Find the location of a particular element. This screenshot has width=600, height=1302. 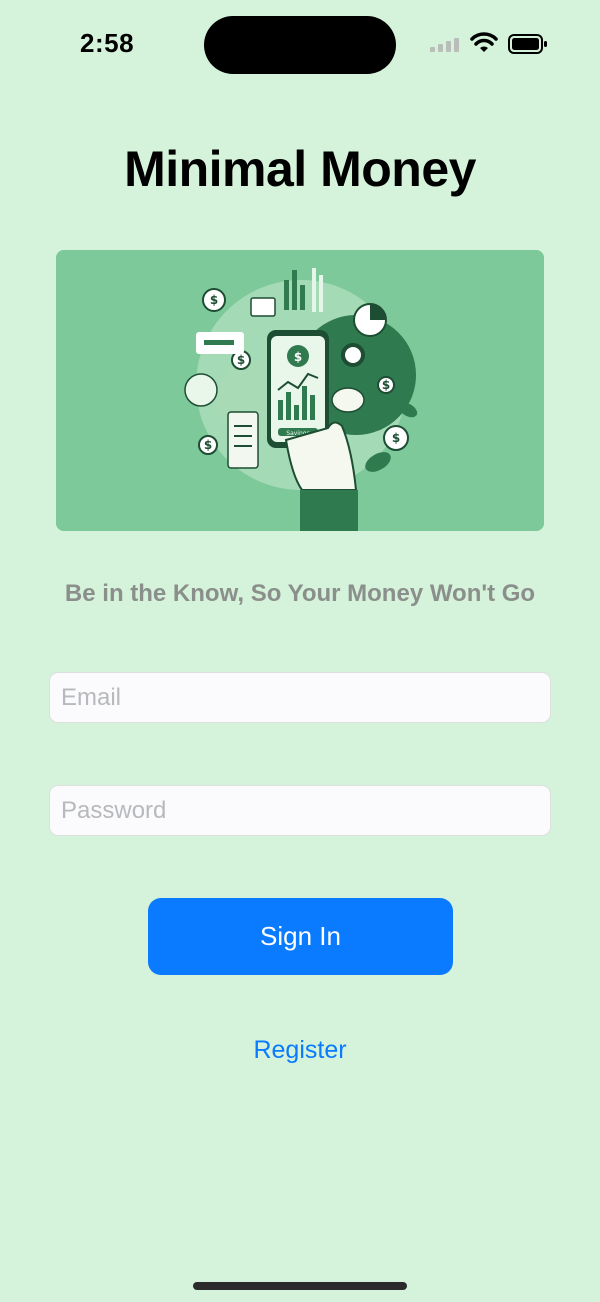

wifi-icon is located at coordinates (484, 42).